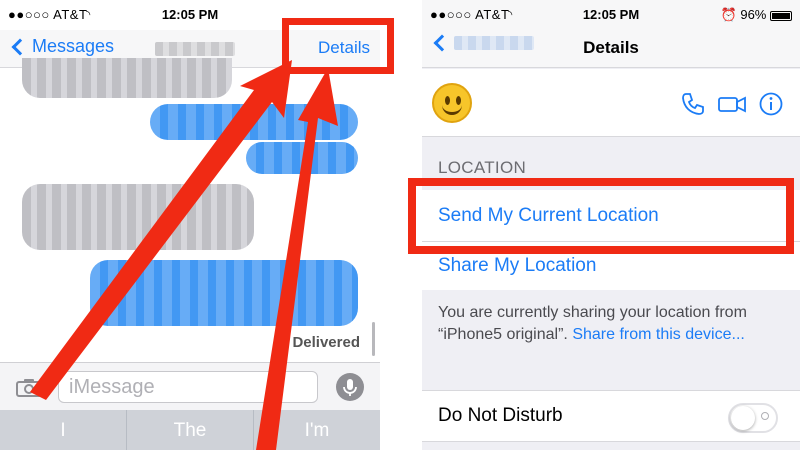 This screenshot has width=800, height=450. I want to click on location-section-header: LOCATION, so click(482, 167).